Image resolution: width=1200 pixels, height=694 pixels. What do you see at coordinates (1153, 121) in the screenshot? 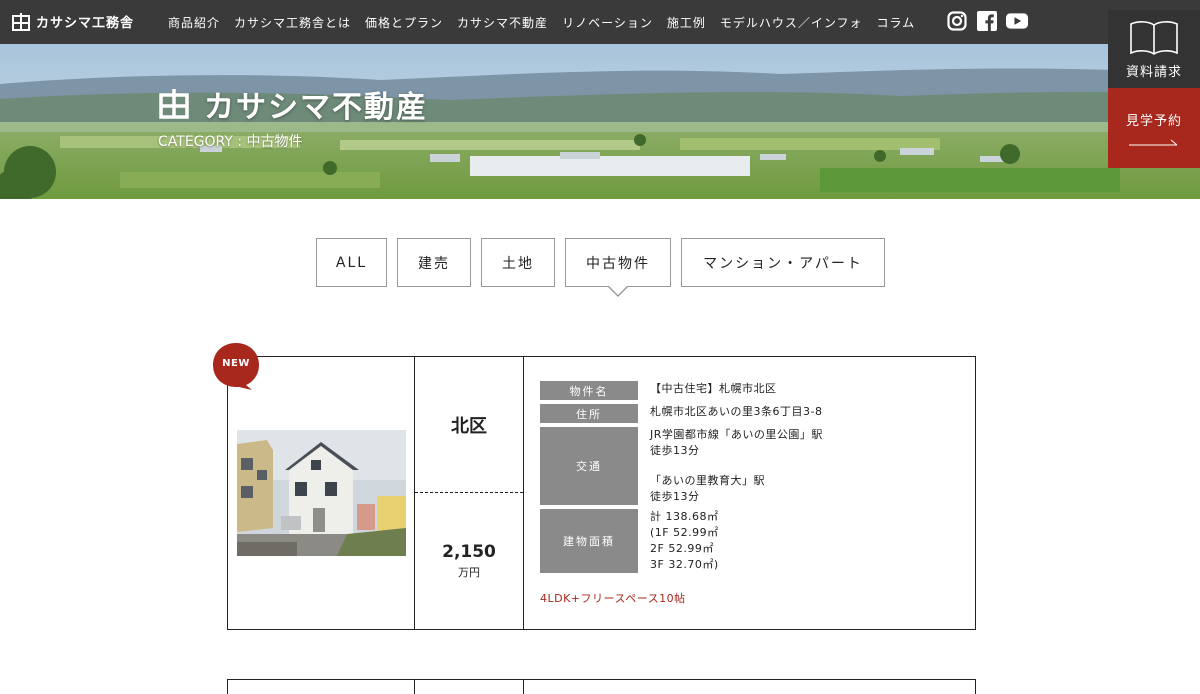
I see `visit-reservation-label: 見学予約` at bounding box center [1153, 121].